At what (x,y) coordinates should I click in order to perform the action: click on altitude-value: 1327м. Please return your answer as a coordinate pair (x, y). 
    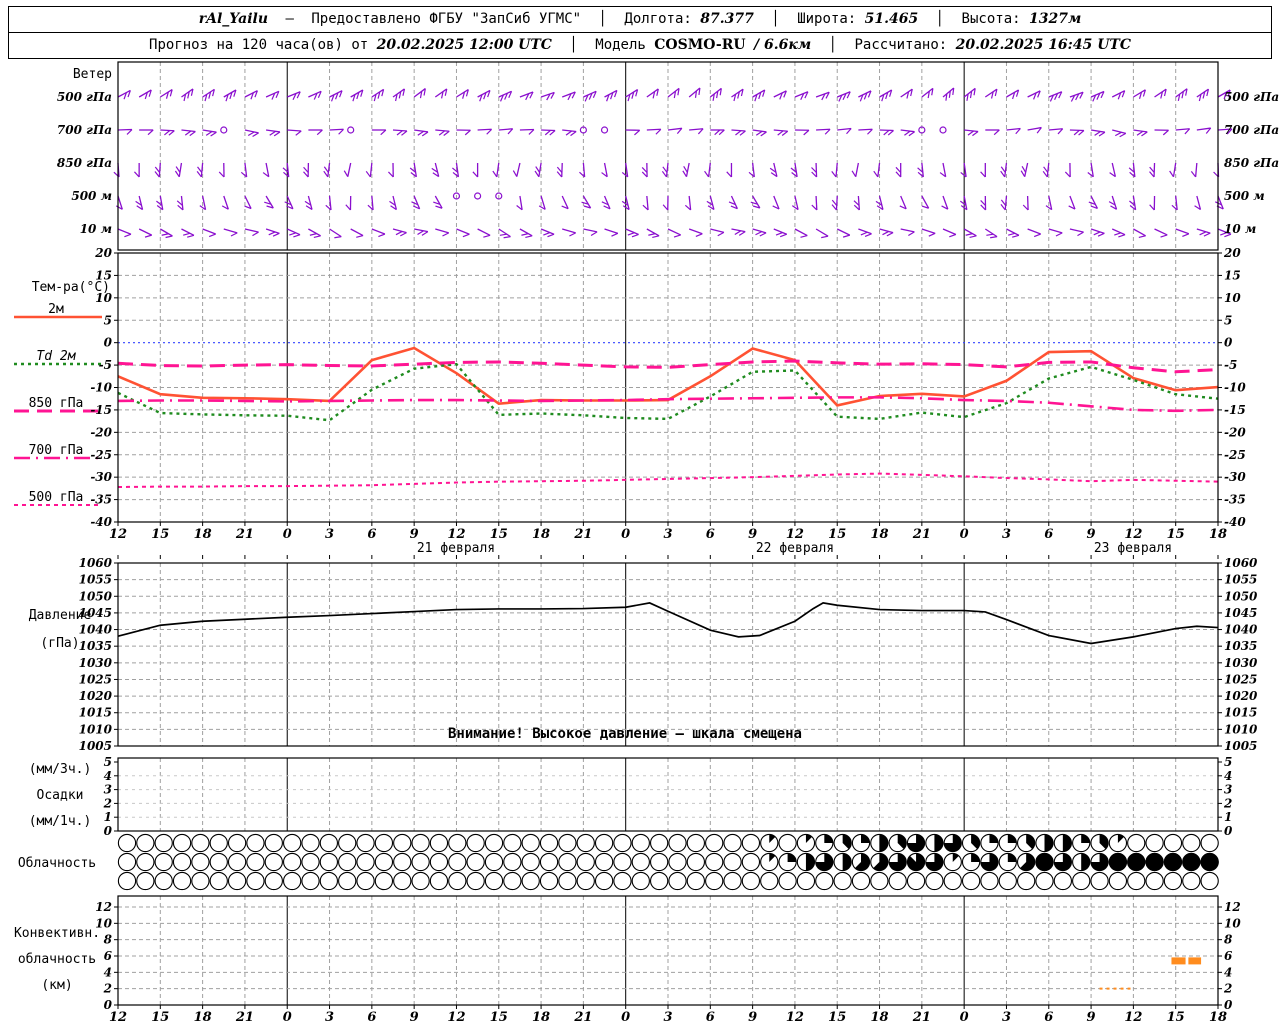
    Looking at the image, I should click on (1055, 19).